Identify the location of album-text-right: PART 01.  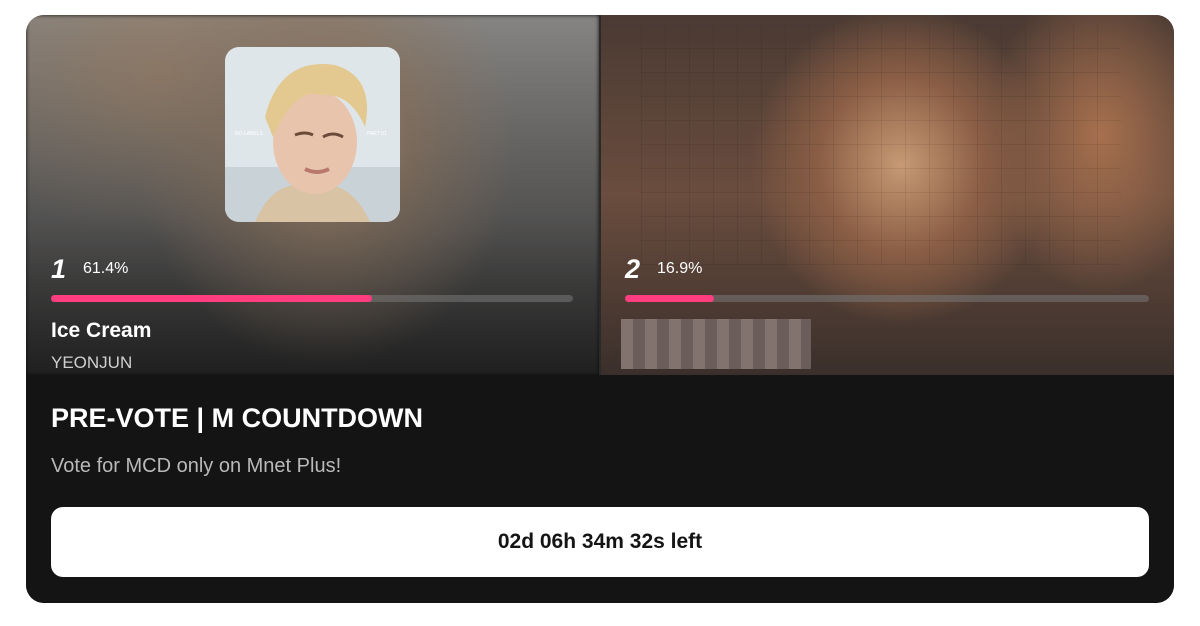
(377, 134).